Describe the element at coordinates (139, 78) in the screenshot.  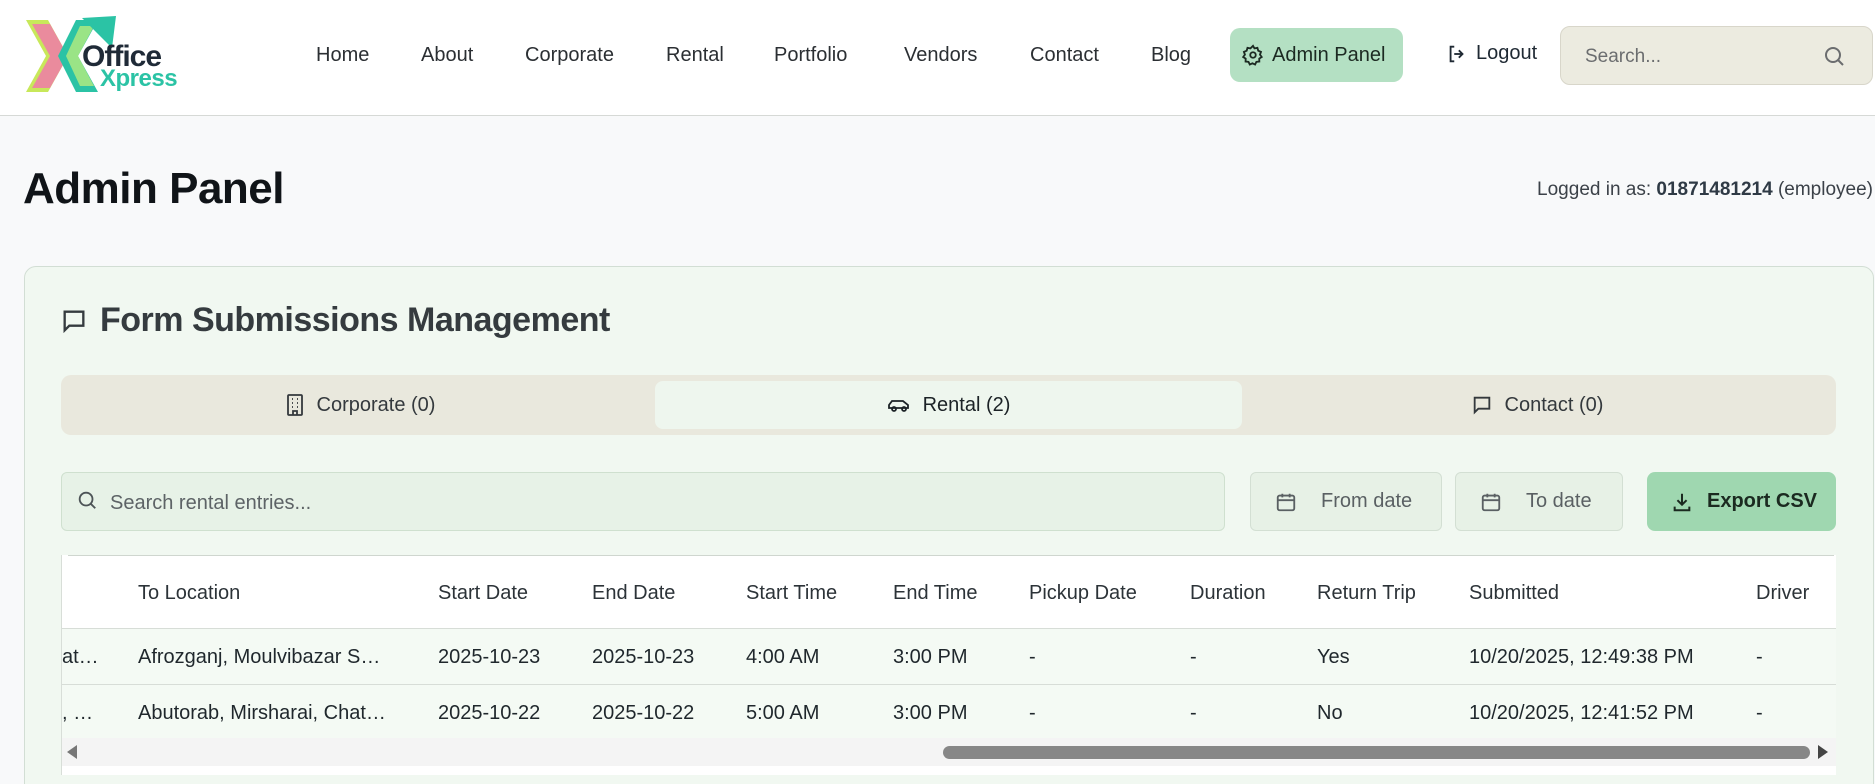
I see `logo-word-xpress: Xpress` at that location.